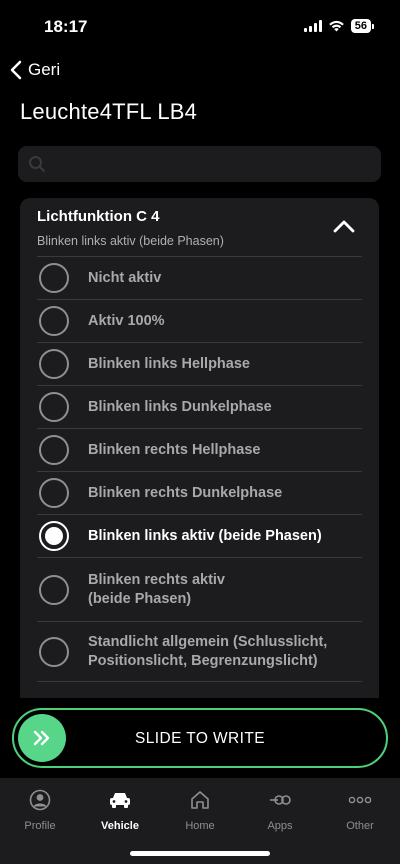 The image size is (400, 864). I want to click on home-icon, so click(200, 800).